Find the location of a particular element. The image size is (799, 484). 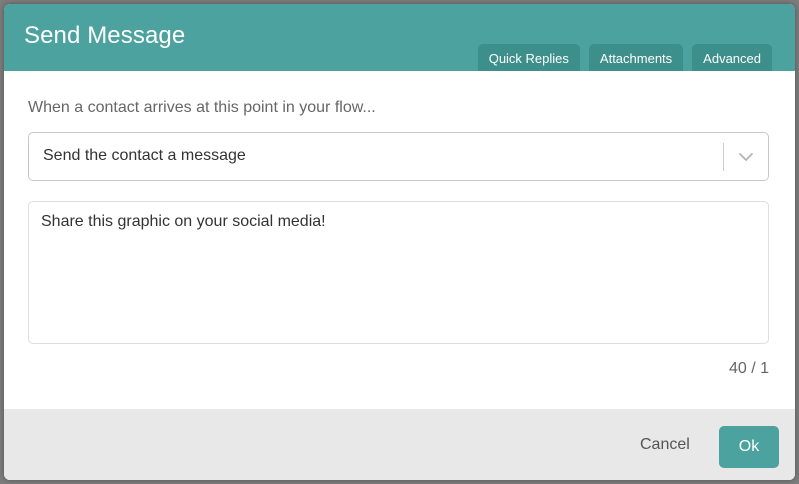

chevron-down-icon is located at coordinates (746, 157).